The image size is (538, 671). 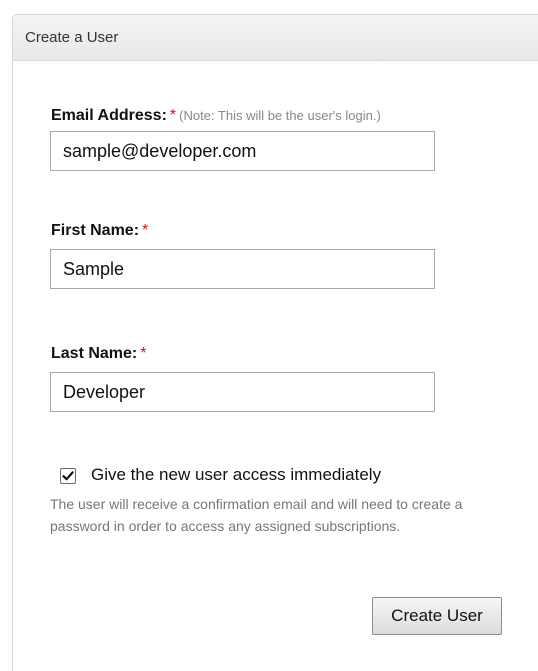 I want to click on checkmark-icon, so click(x=68, y=476).